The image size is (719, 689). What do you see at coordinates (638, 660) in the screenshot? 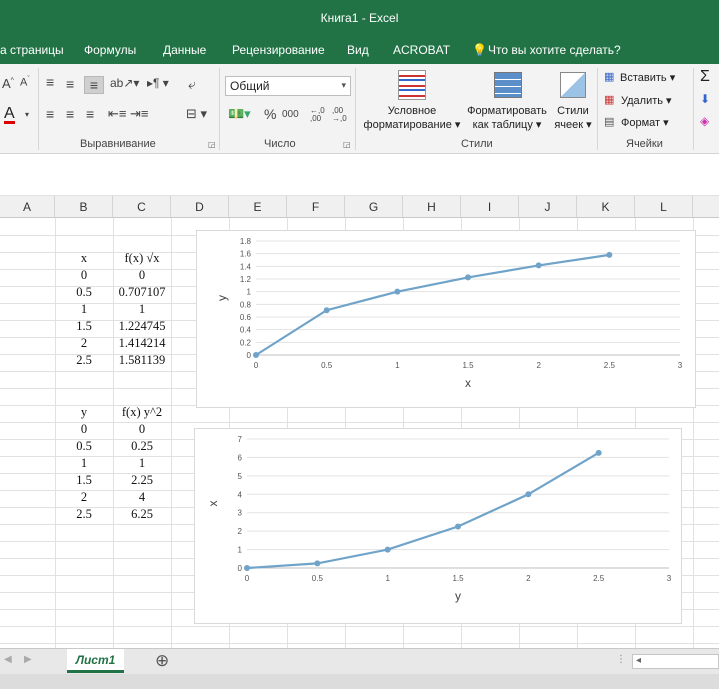
I see `scroll-left-icon: ◂` at bounding box center [638, 660].